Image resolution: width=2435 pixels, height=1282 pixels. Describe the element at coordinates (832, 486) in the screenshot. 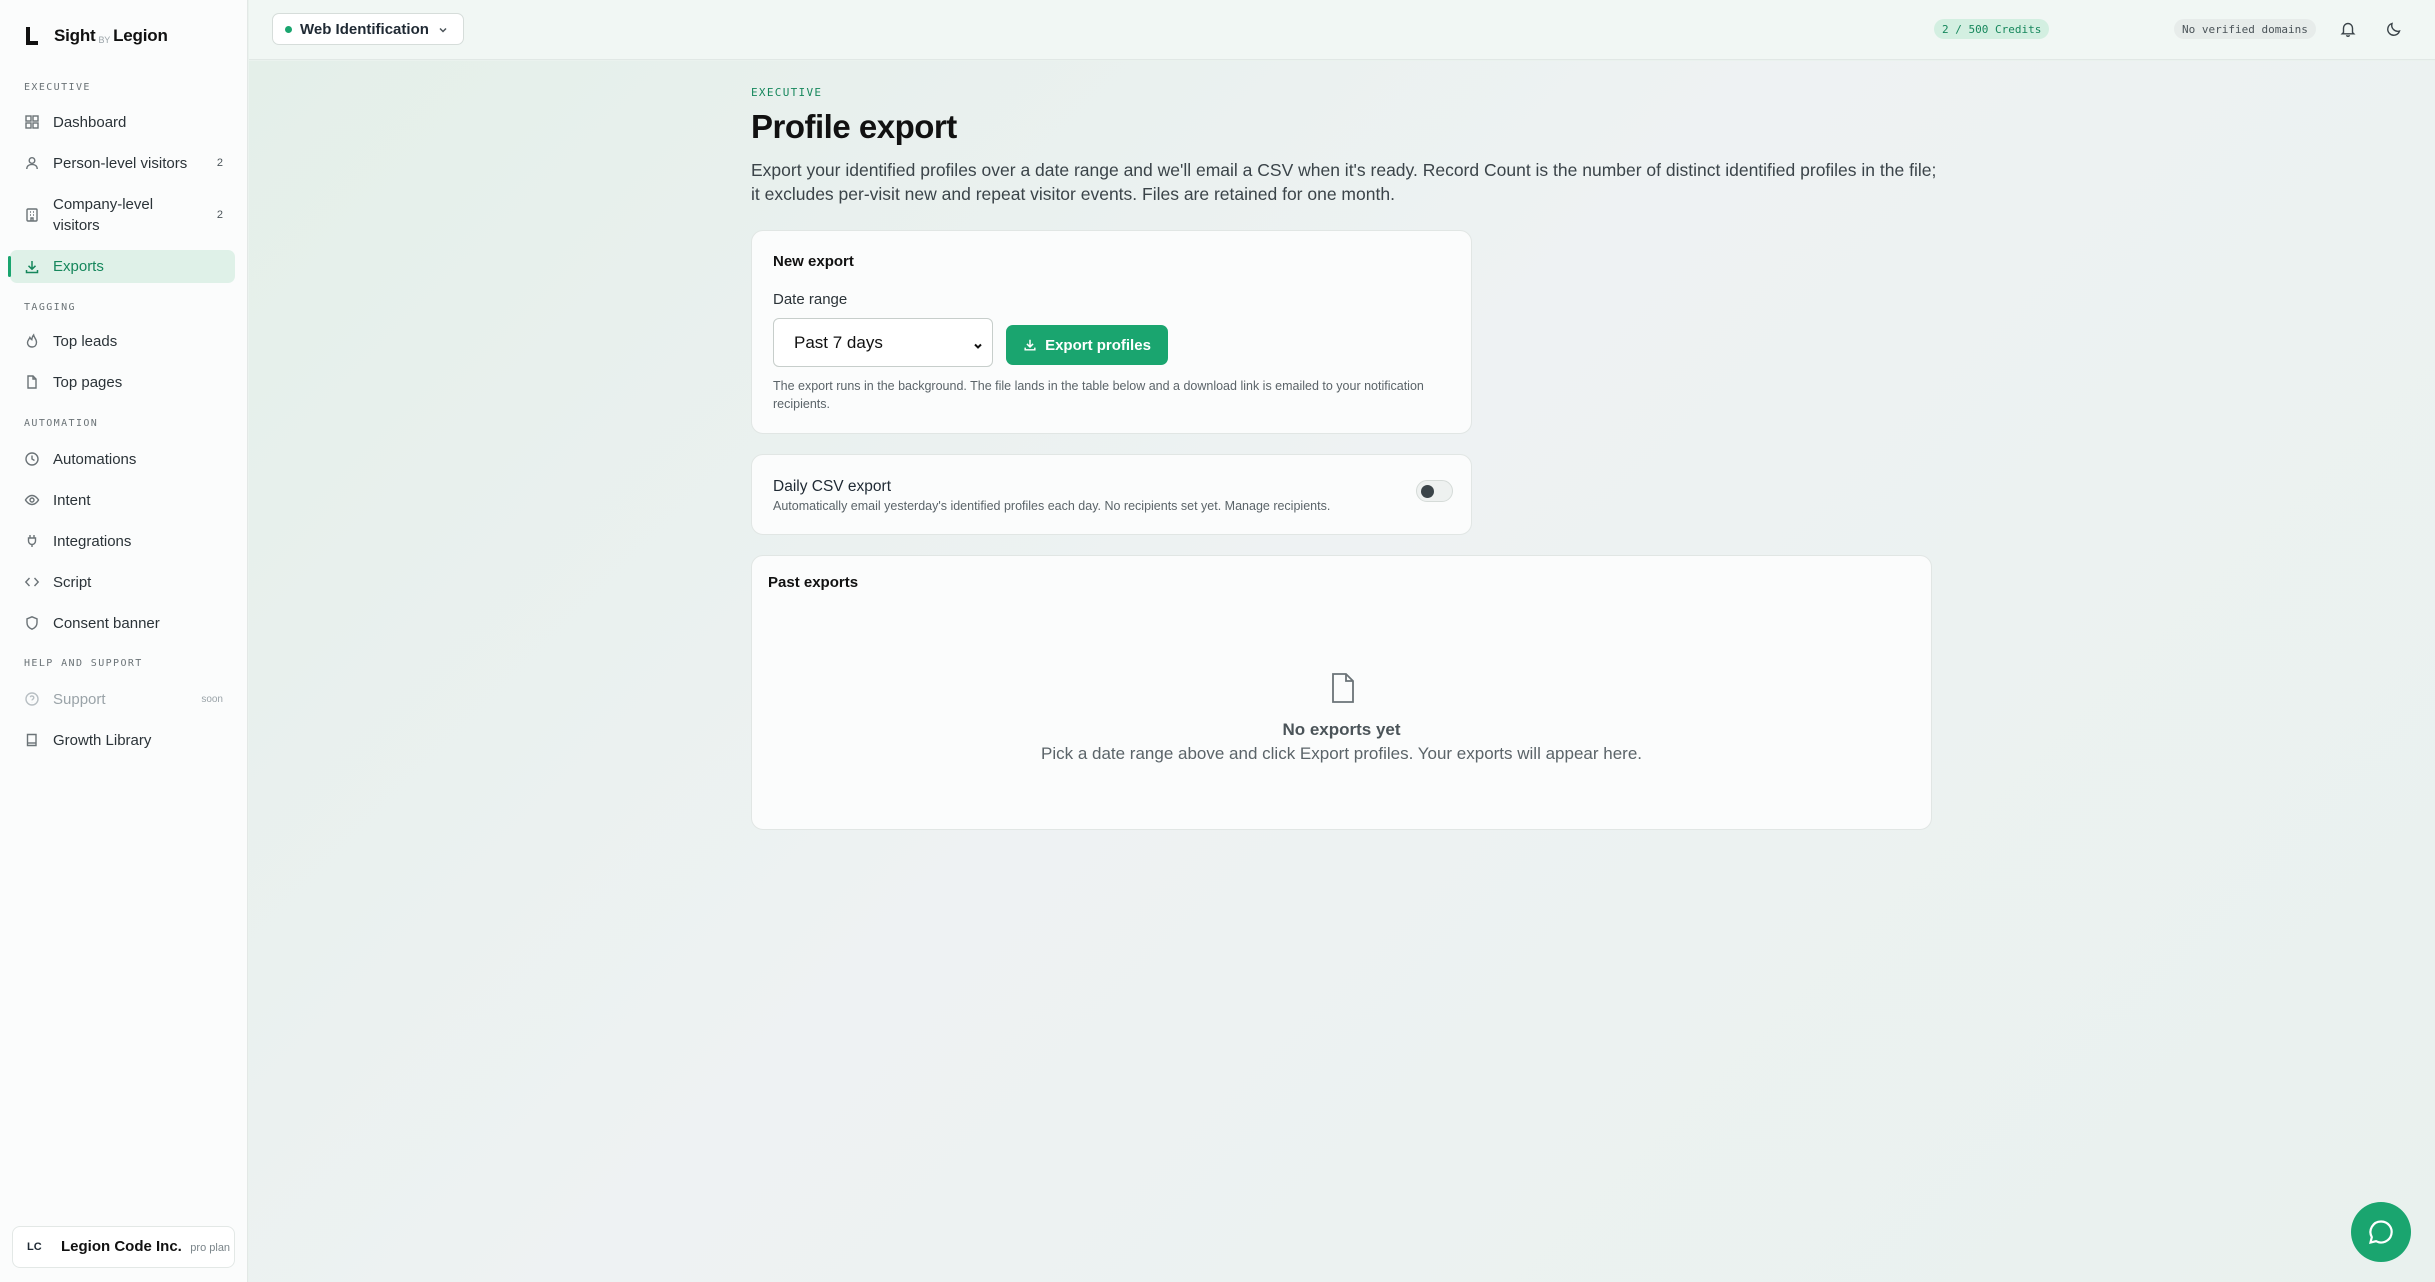

I see `daily-export-title: Daily CSV export` at that location.